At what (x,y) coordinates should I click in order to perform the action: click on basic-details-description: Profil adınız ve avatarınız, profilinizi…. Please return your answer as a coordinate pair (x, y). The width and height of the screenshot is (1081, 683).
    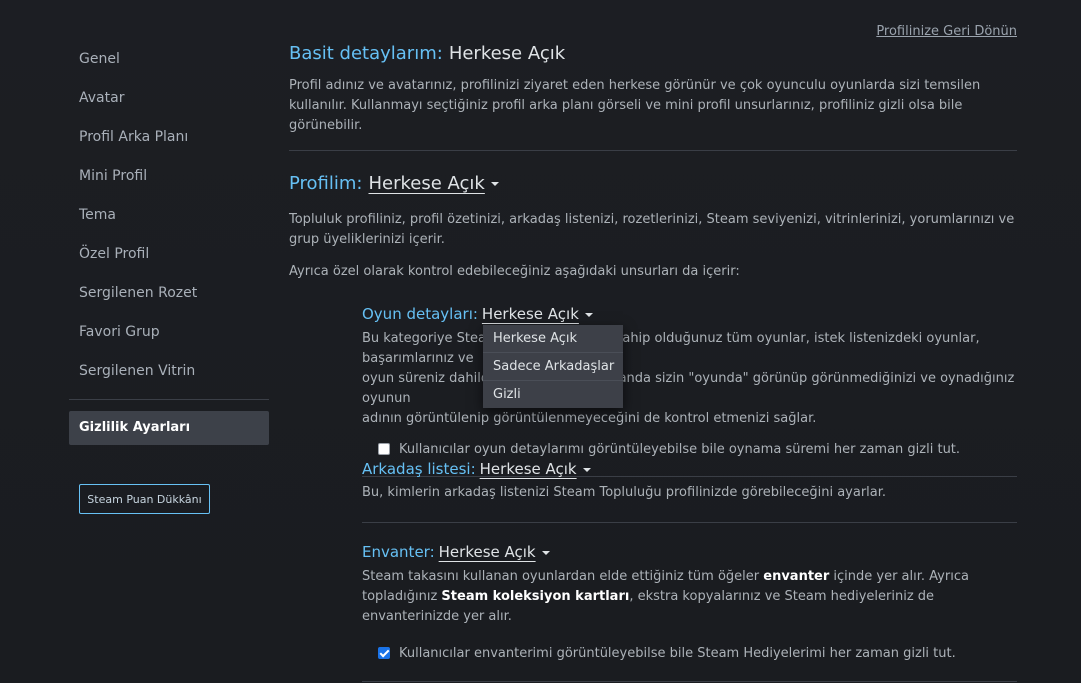
    Looking at the image, I should click on (635, 105).